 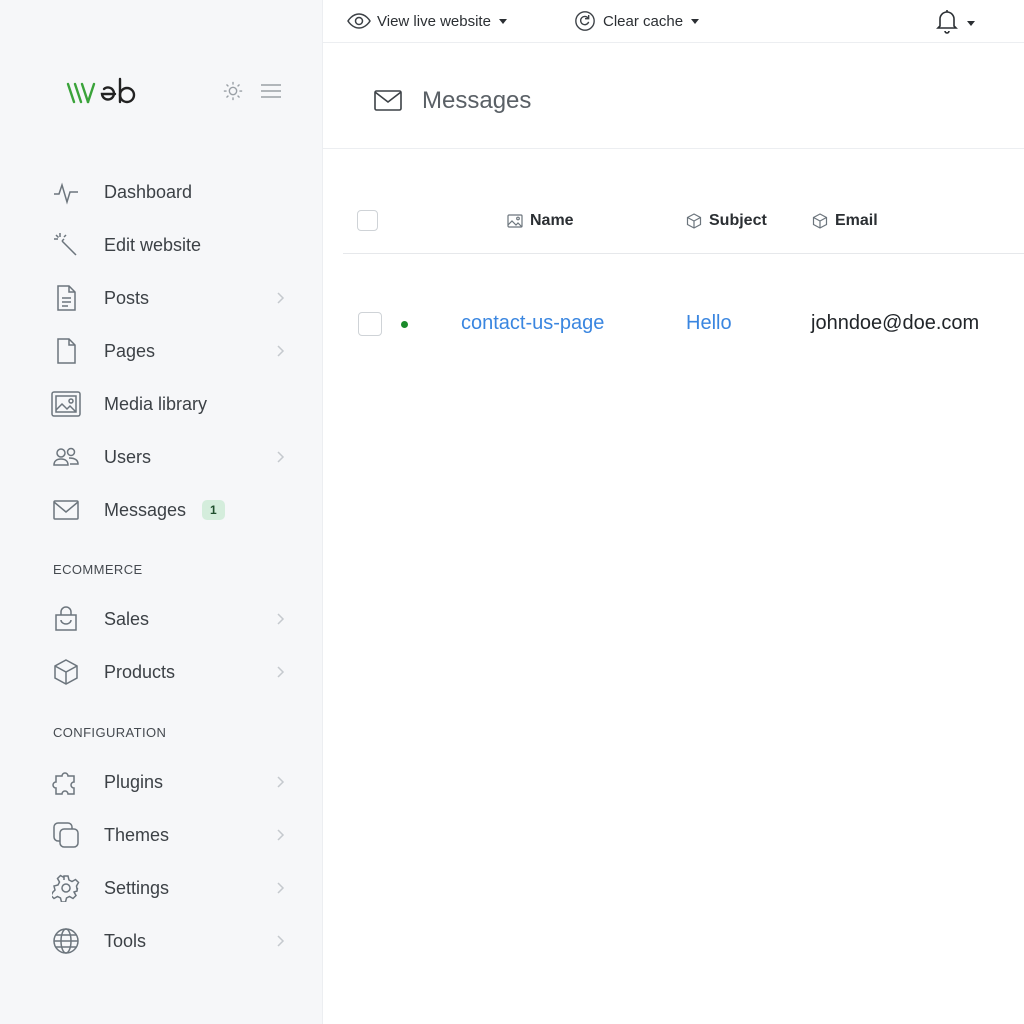 What do you see at coordinates (271, 91) in the screenshot?
I see `menu-toggle-icon` at bounding box center [271, 91].